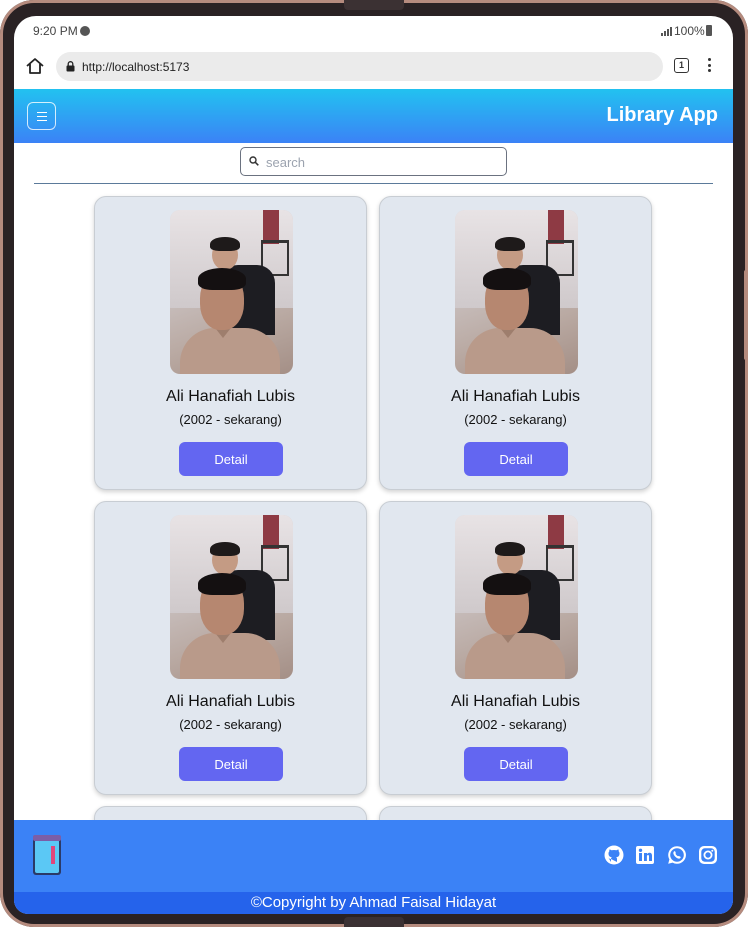  Describe the element at coordinates (708, 855) in the screenshot. I see `instagram-icon` at that location.